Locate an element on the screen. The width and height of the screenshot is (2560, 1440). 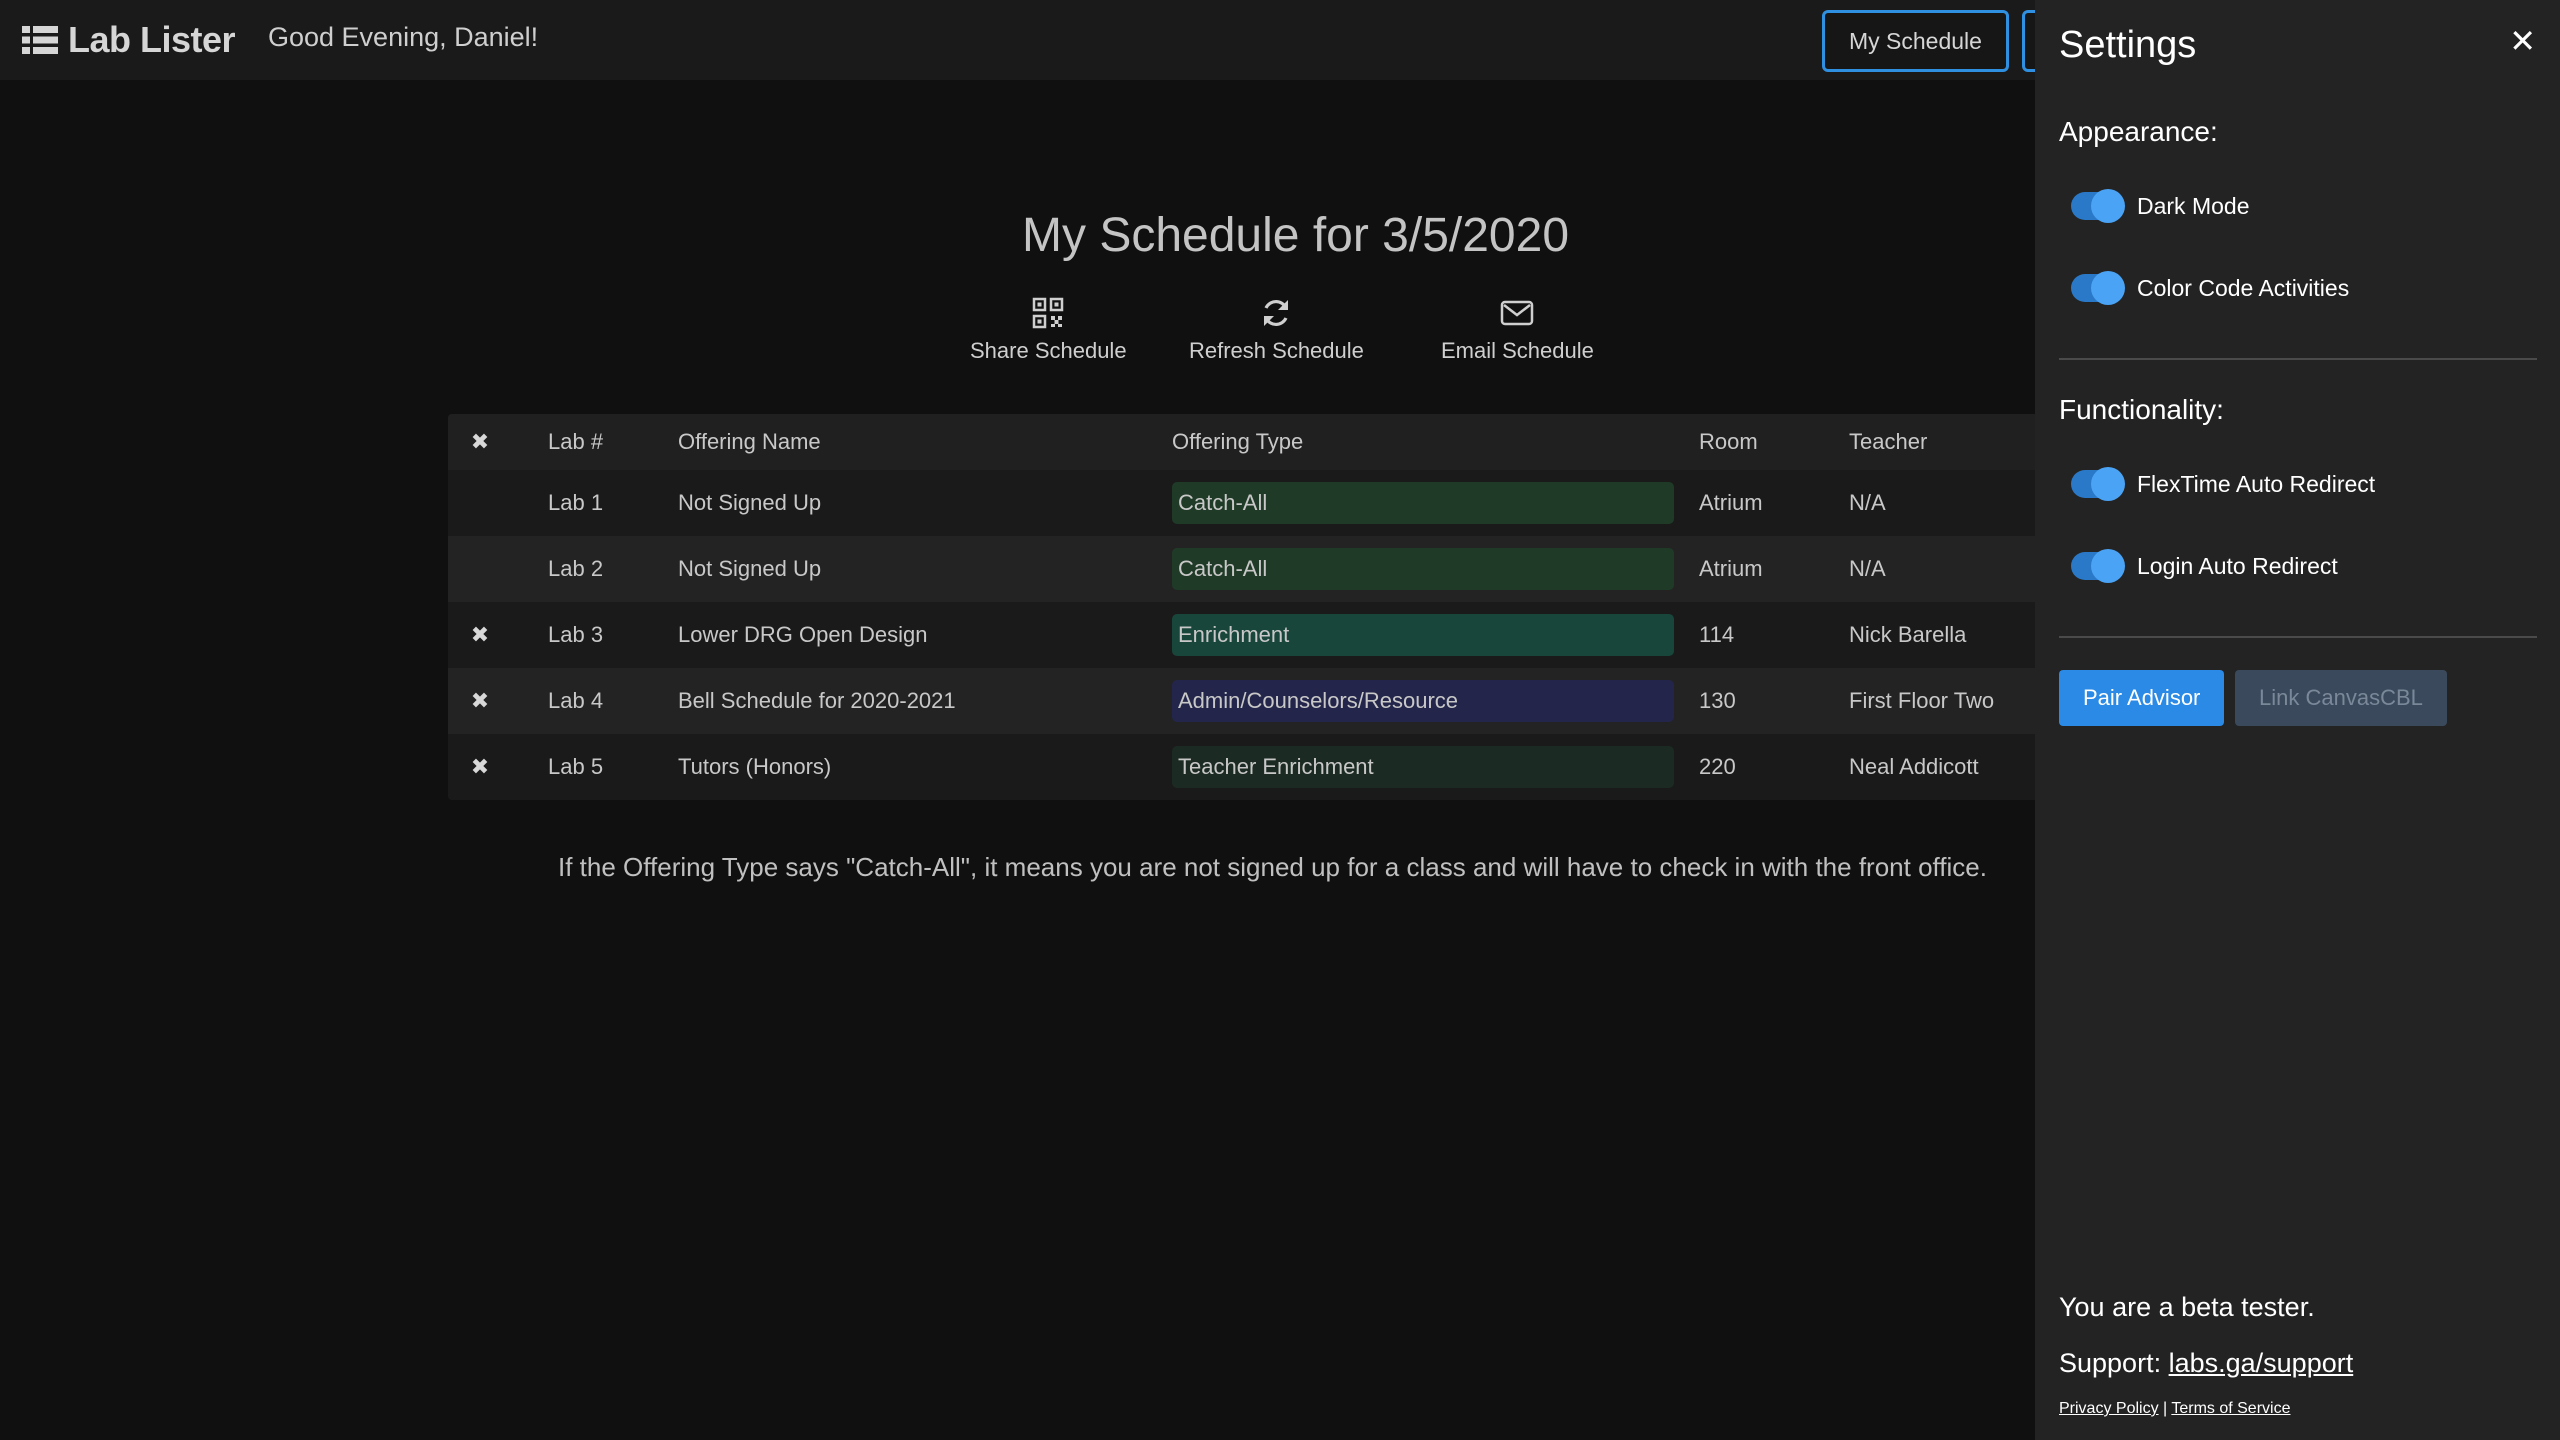
header-teacher: Teacher is located at coordinates (1888, 441).